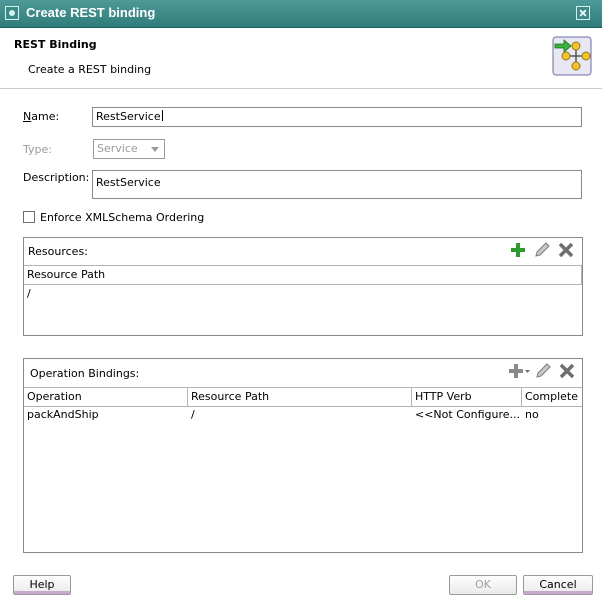 The width and height of the screenshot is (602, 604). Describe the element at coordinates (12, 13) in the screenshot. I see `window-menu-icon` at that location.